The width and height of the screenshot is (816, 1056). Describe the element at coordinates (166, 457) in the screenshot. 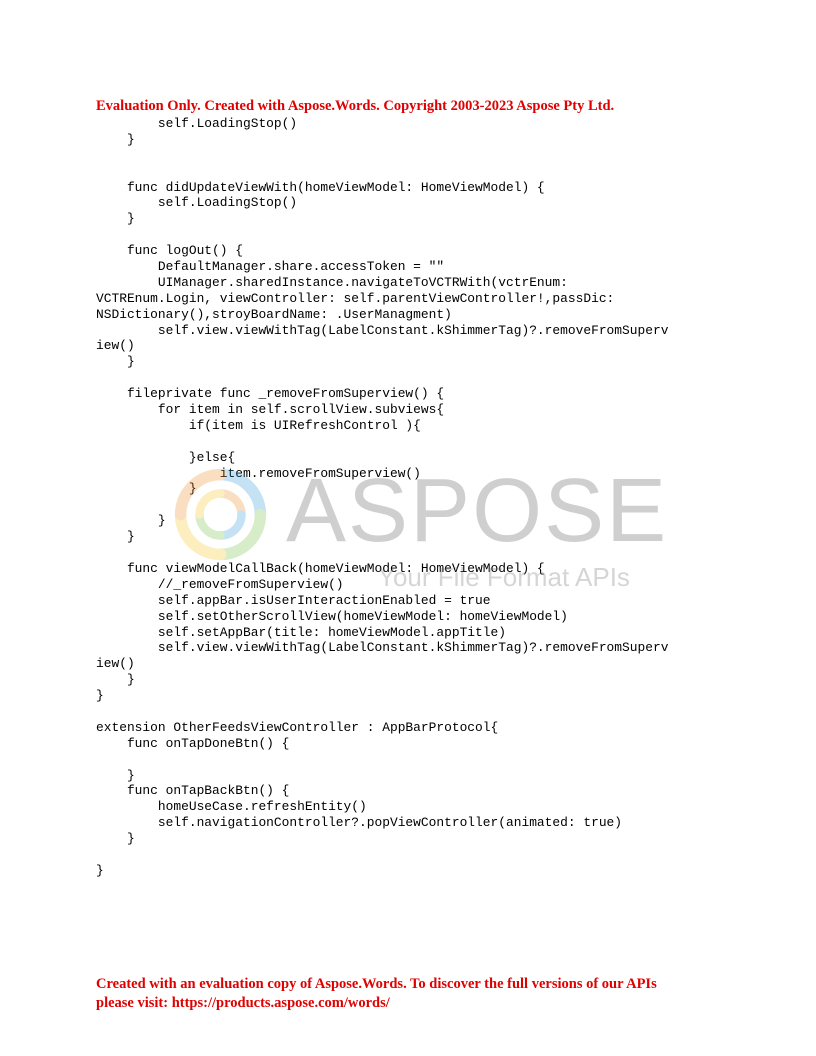

I see `code-line: }else{` at that location.